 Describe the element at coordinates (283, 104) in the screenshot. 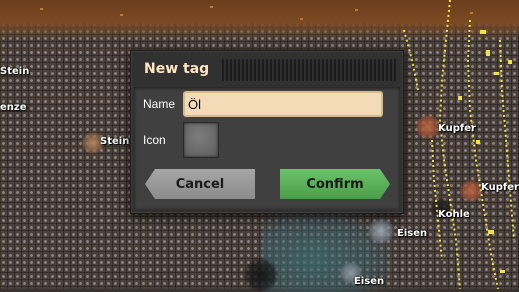

I see `name-input` at that location.